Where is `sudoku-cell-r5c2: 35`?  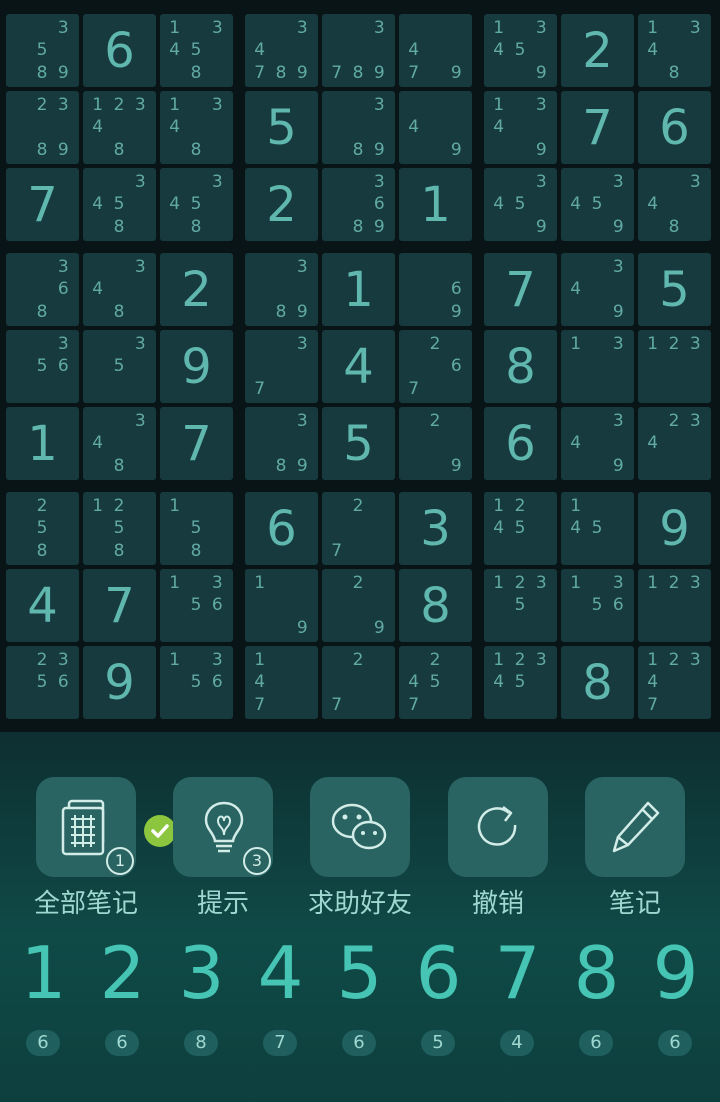
sudoku-cell-r5c2: 35 is located at coordinates (119, 366).